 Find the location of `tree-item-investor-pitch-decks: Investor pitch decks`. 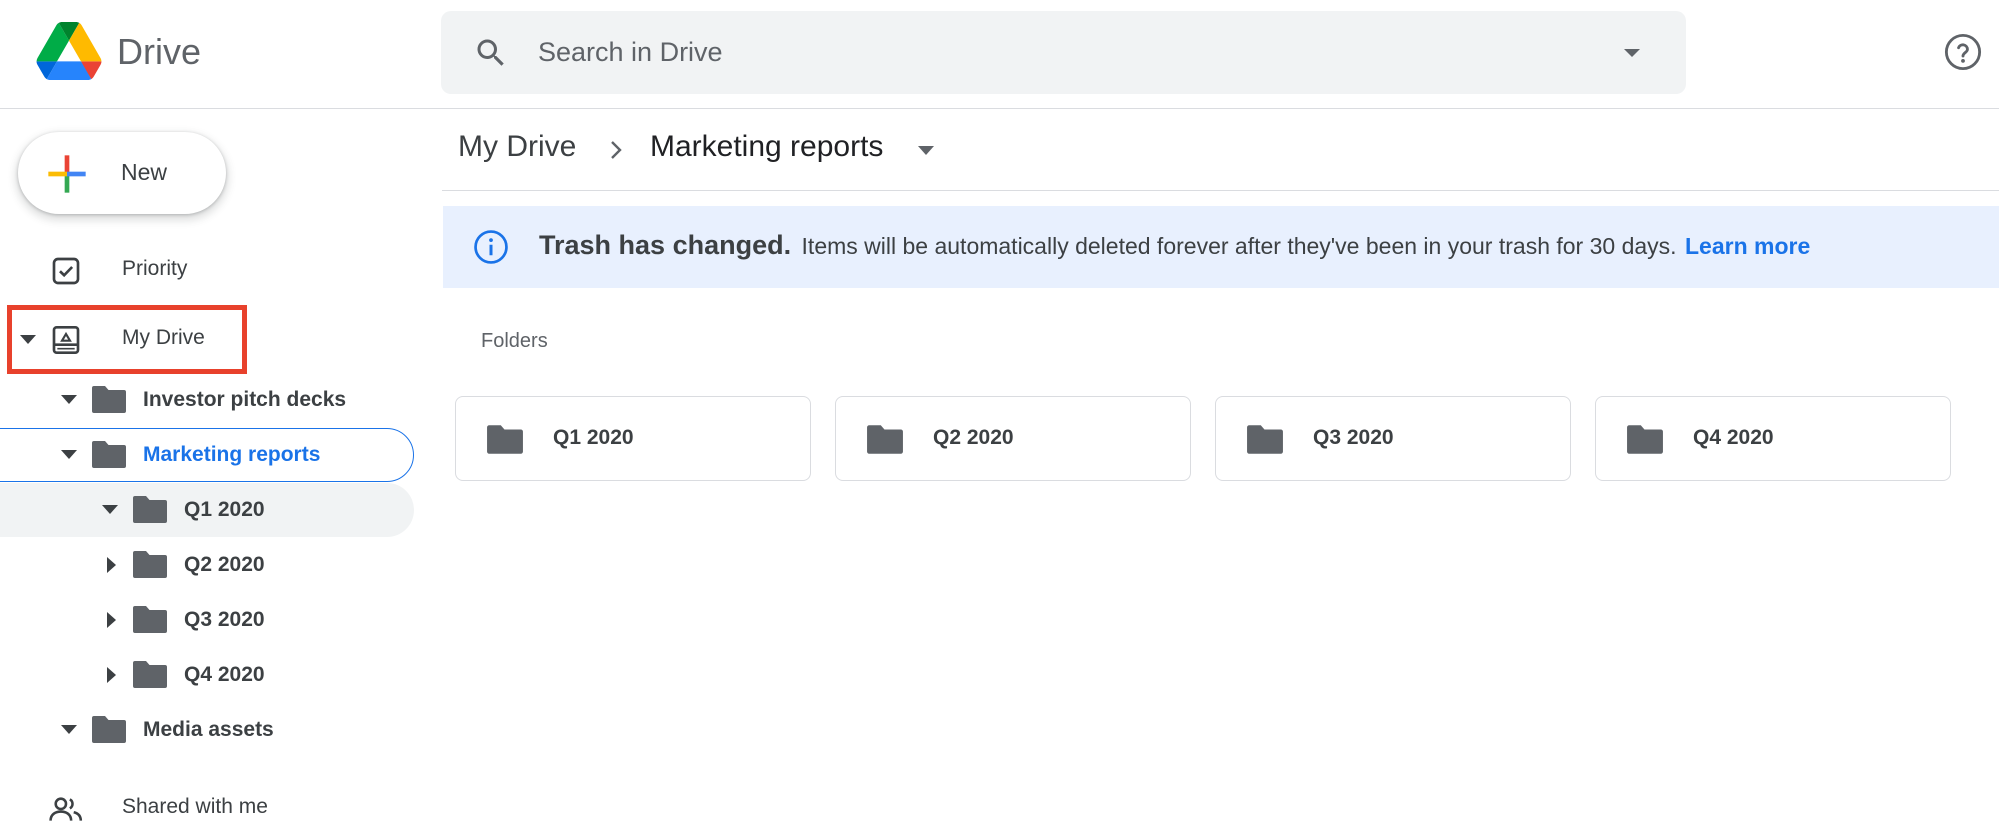

tree-item-investor-pitch-decks: Investor pitch decks is located at coordinates (207, 400).